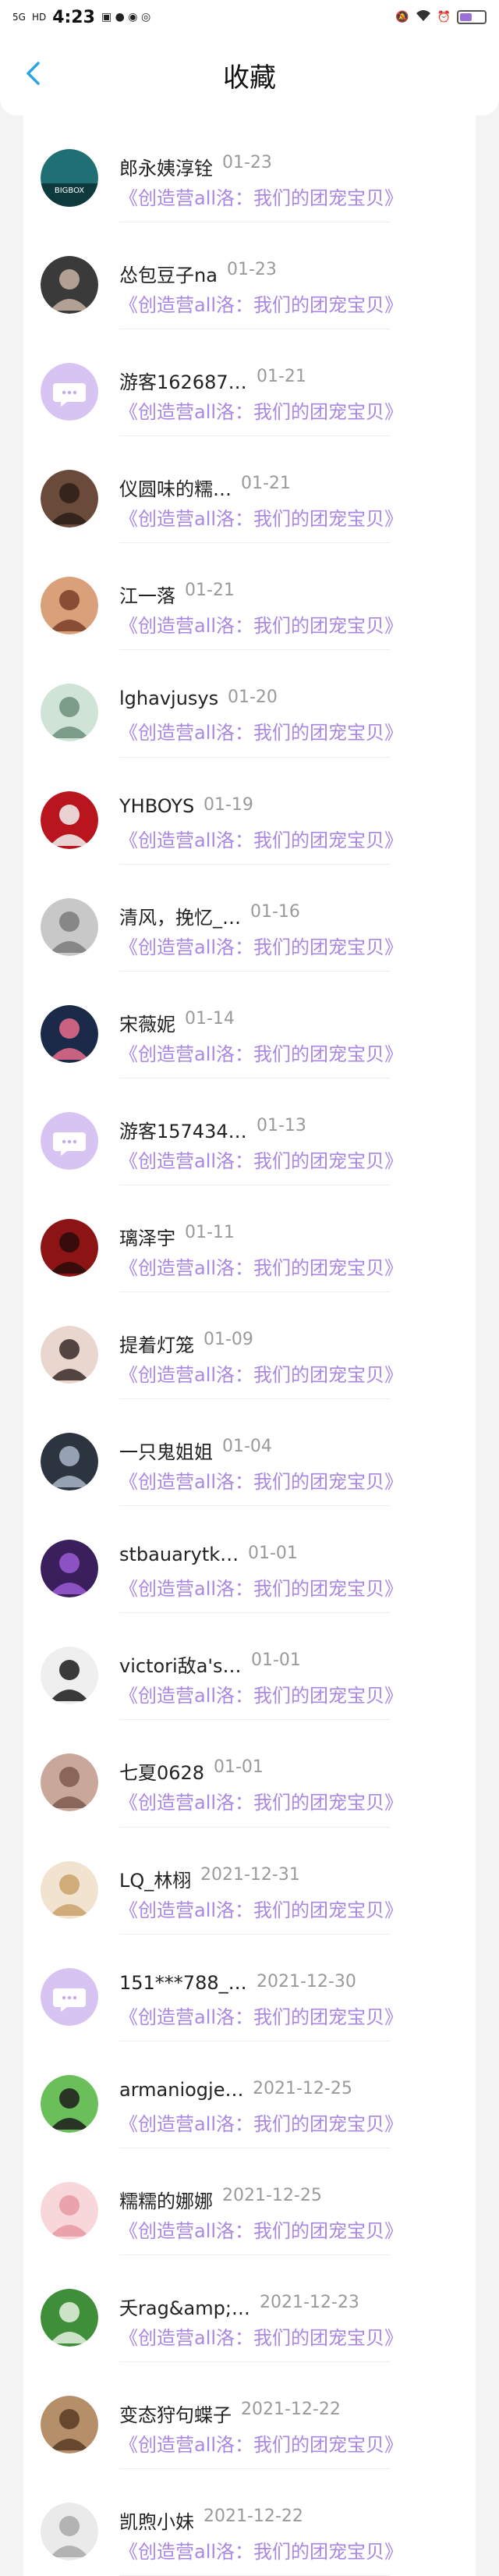 This screenshot has width=499, height=2576. Describe the element at coordinates (249, 918) in the screenshot. I see `favorite-item: 清风，挽忆_… 01-16 《创造营all洛：我们的团宠宝贝》` at that location.